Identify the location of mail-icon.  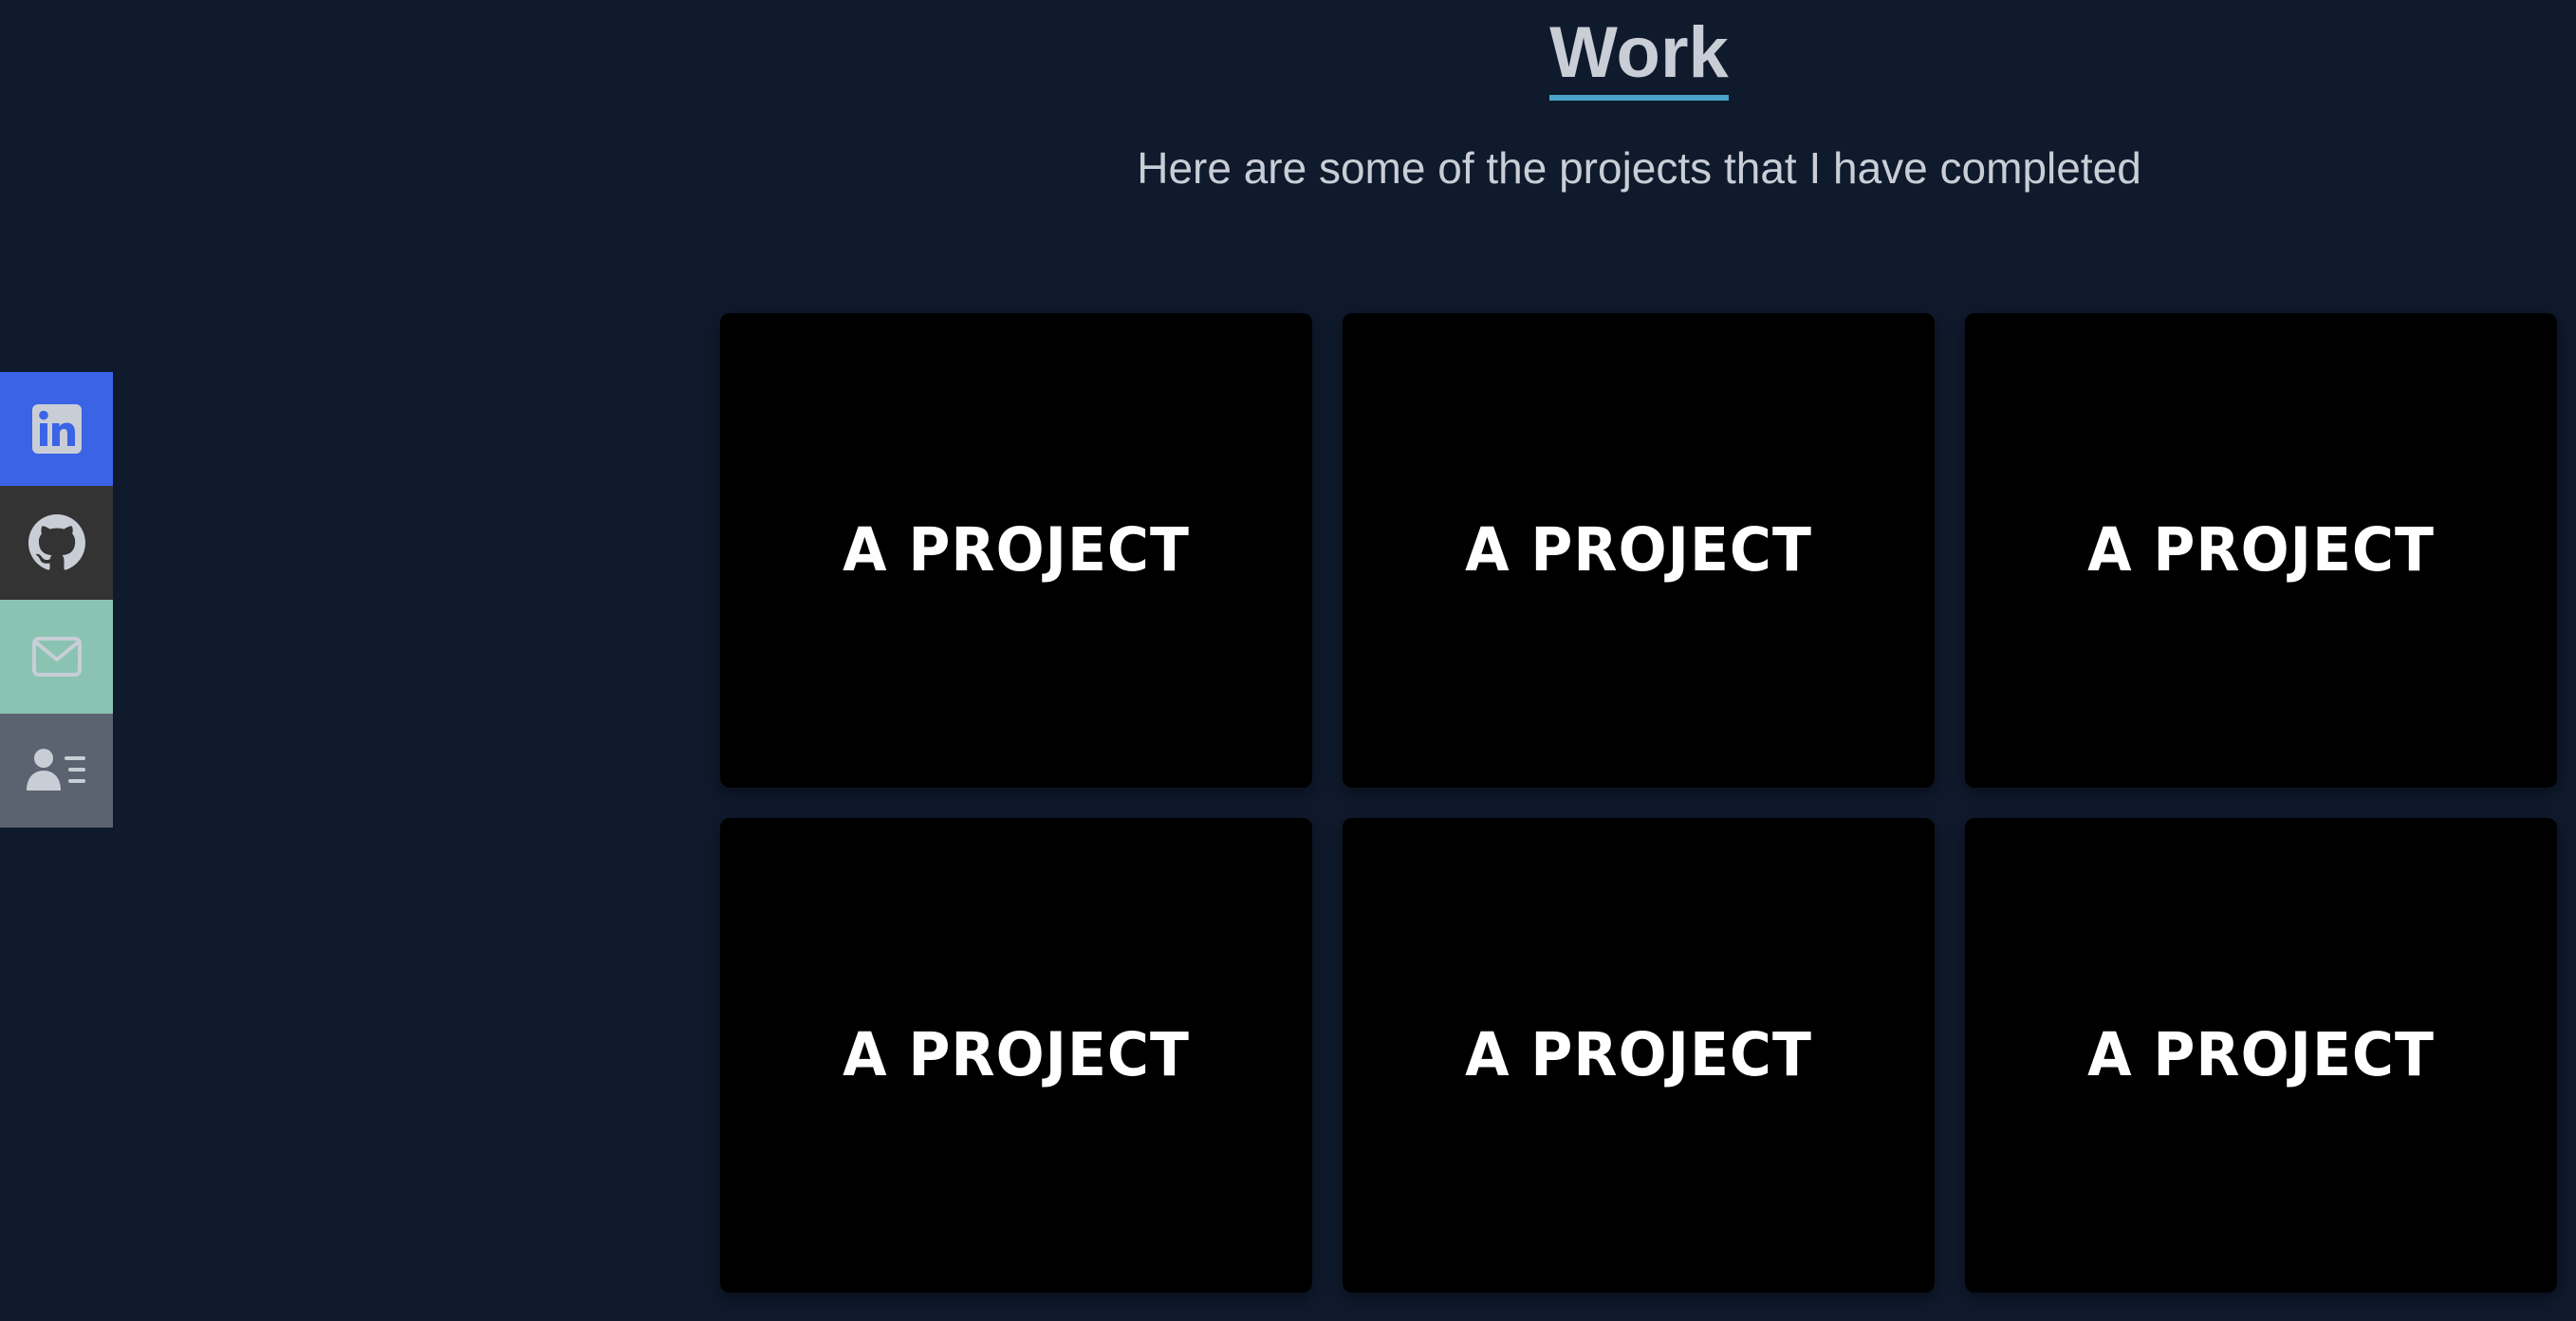
(57, 657).